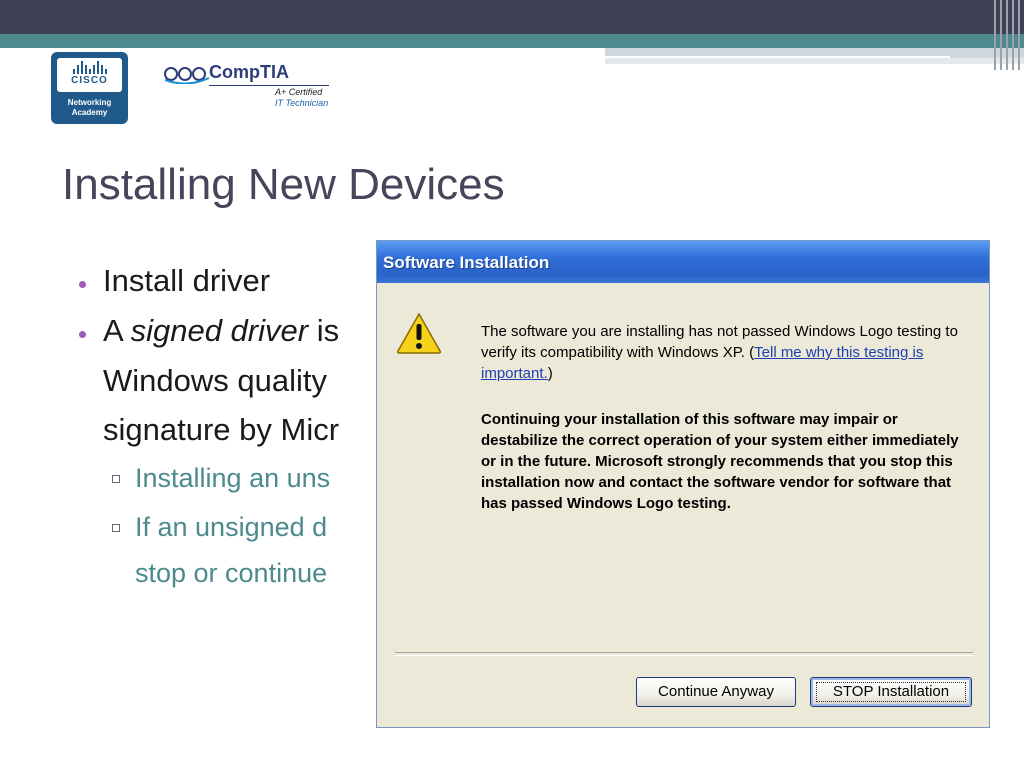 The height and width of the screenshot is (768, 1024). Describe the element at coordinates (187, 75) in the screenshot. I see `comptia-rings-icon` at that location.